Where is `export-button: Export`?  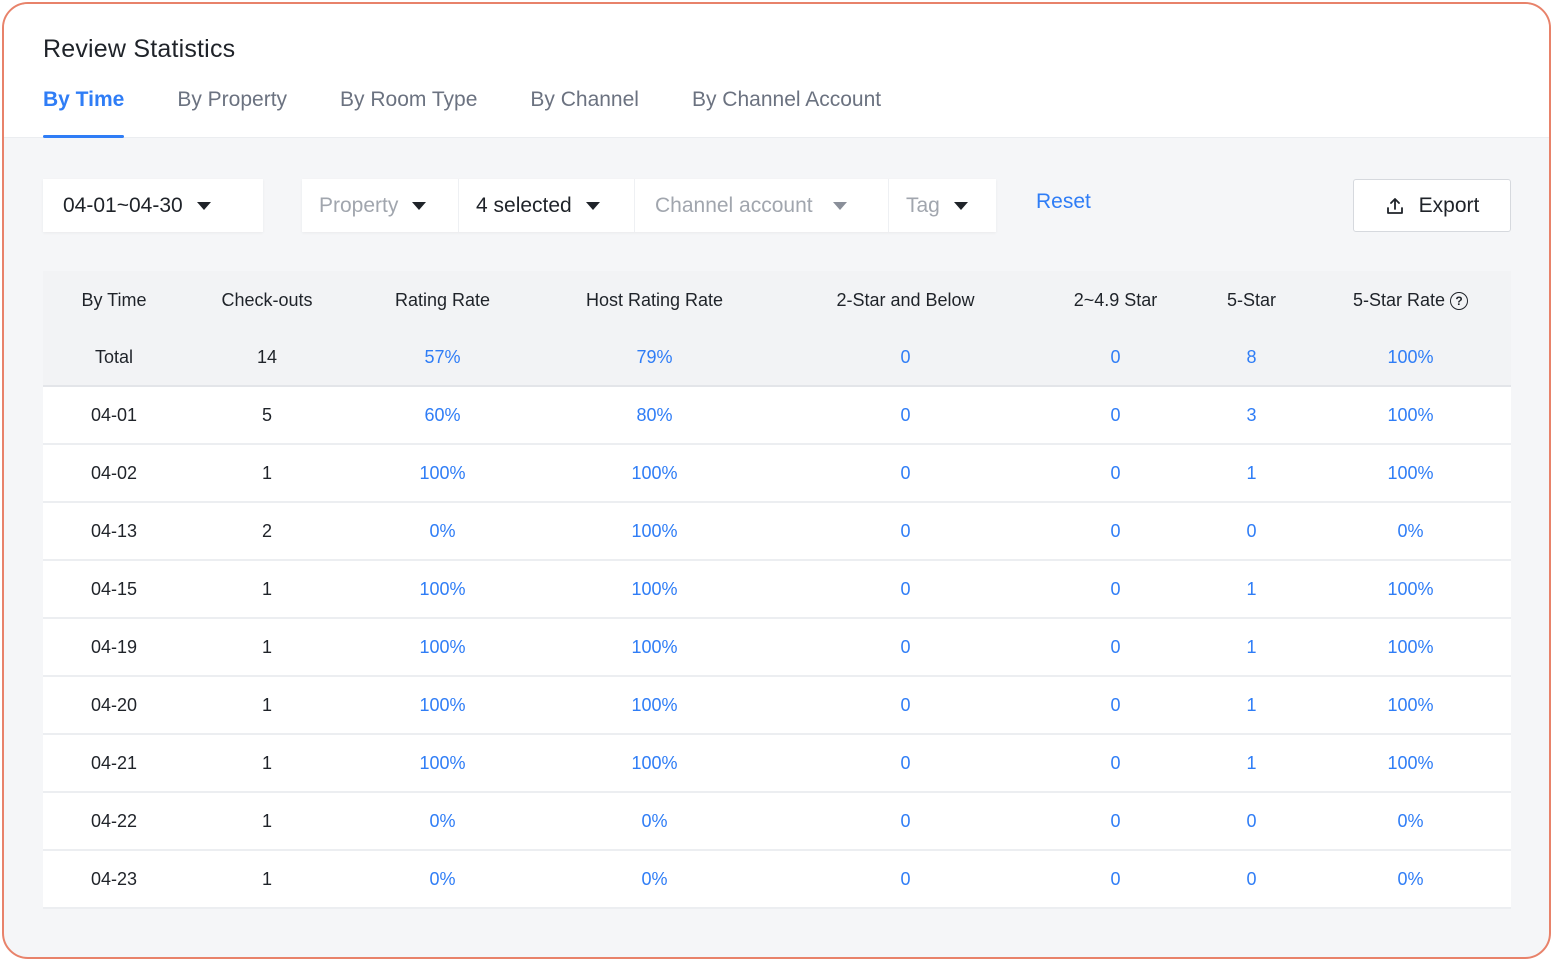 export-button: Export is located at coordinates (1432, 205).